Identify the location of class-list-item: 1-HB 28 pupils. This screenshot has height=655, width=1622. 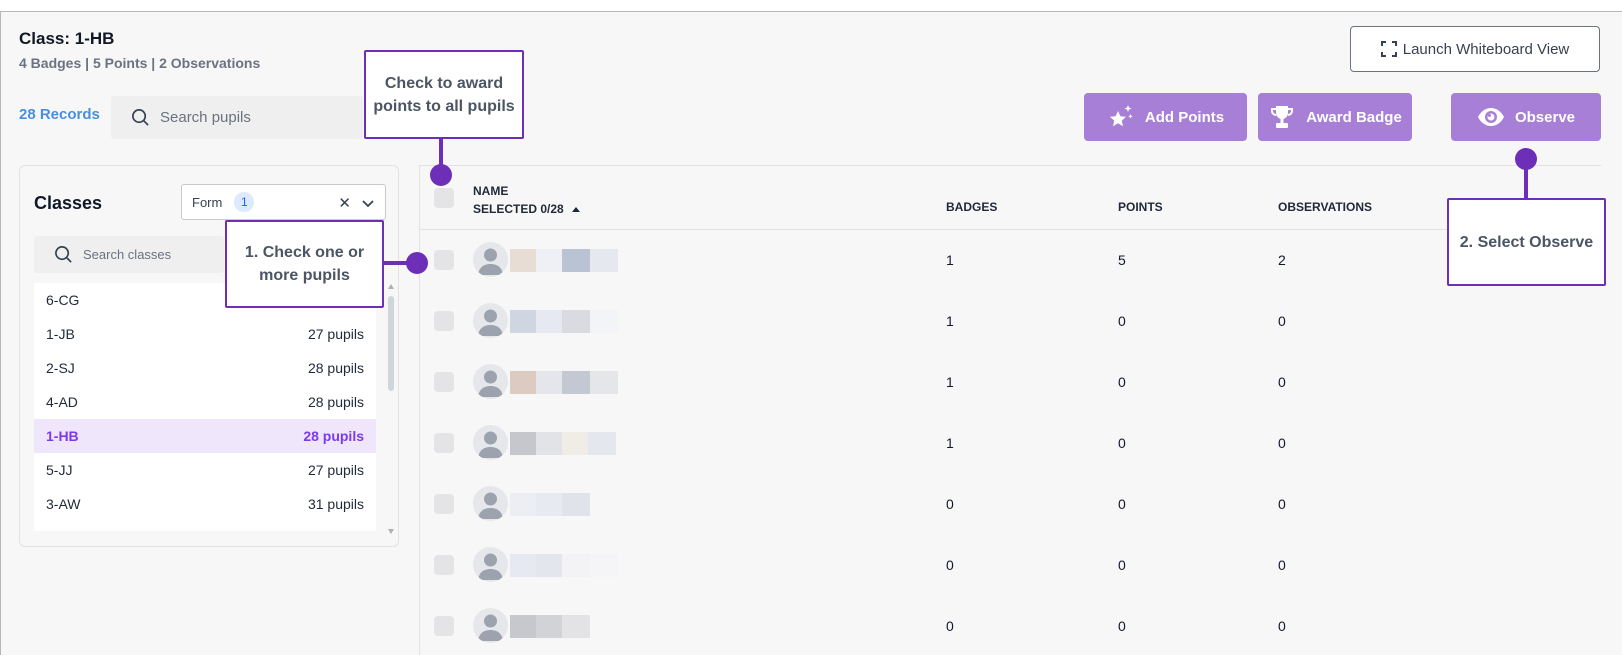
(205, 436).